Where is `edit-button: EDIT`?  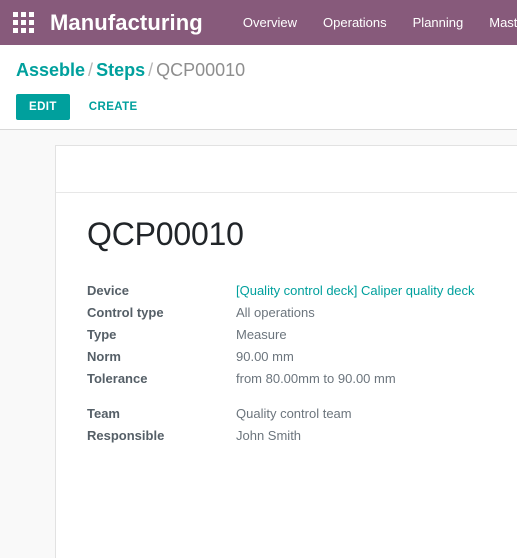 edit-button: EDIT is located at coordinates (43, 107).